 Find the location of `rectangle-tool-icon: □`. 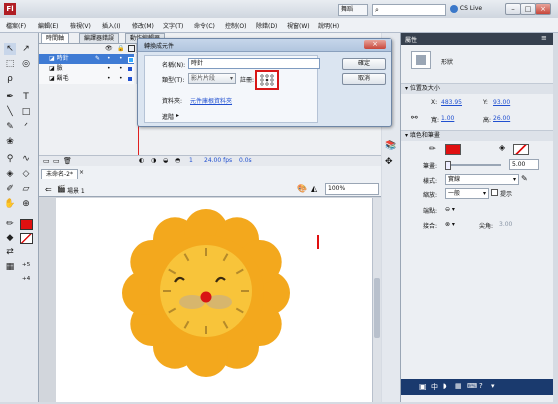

rectangle-tool-icon: □ is located at coordinates (26, 112).